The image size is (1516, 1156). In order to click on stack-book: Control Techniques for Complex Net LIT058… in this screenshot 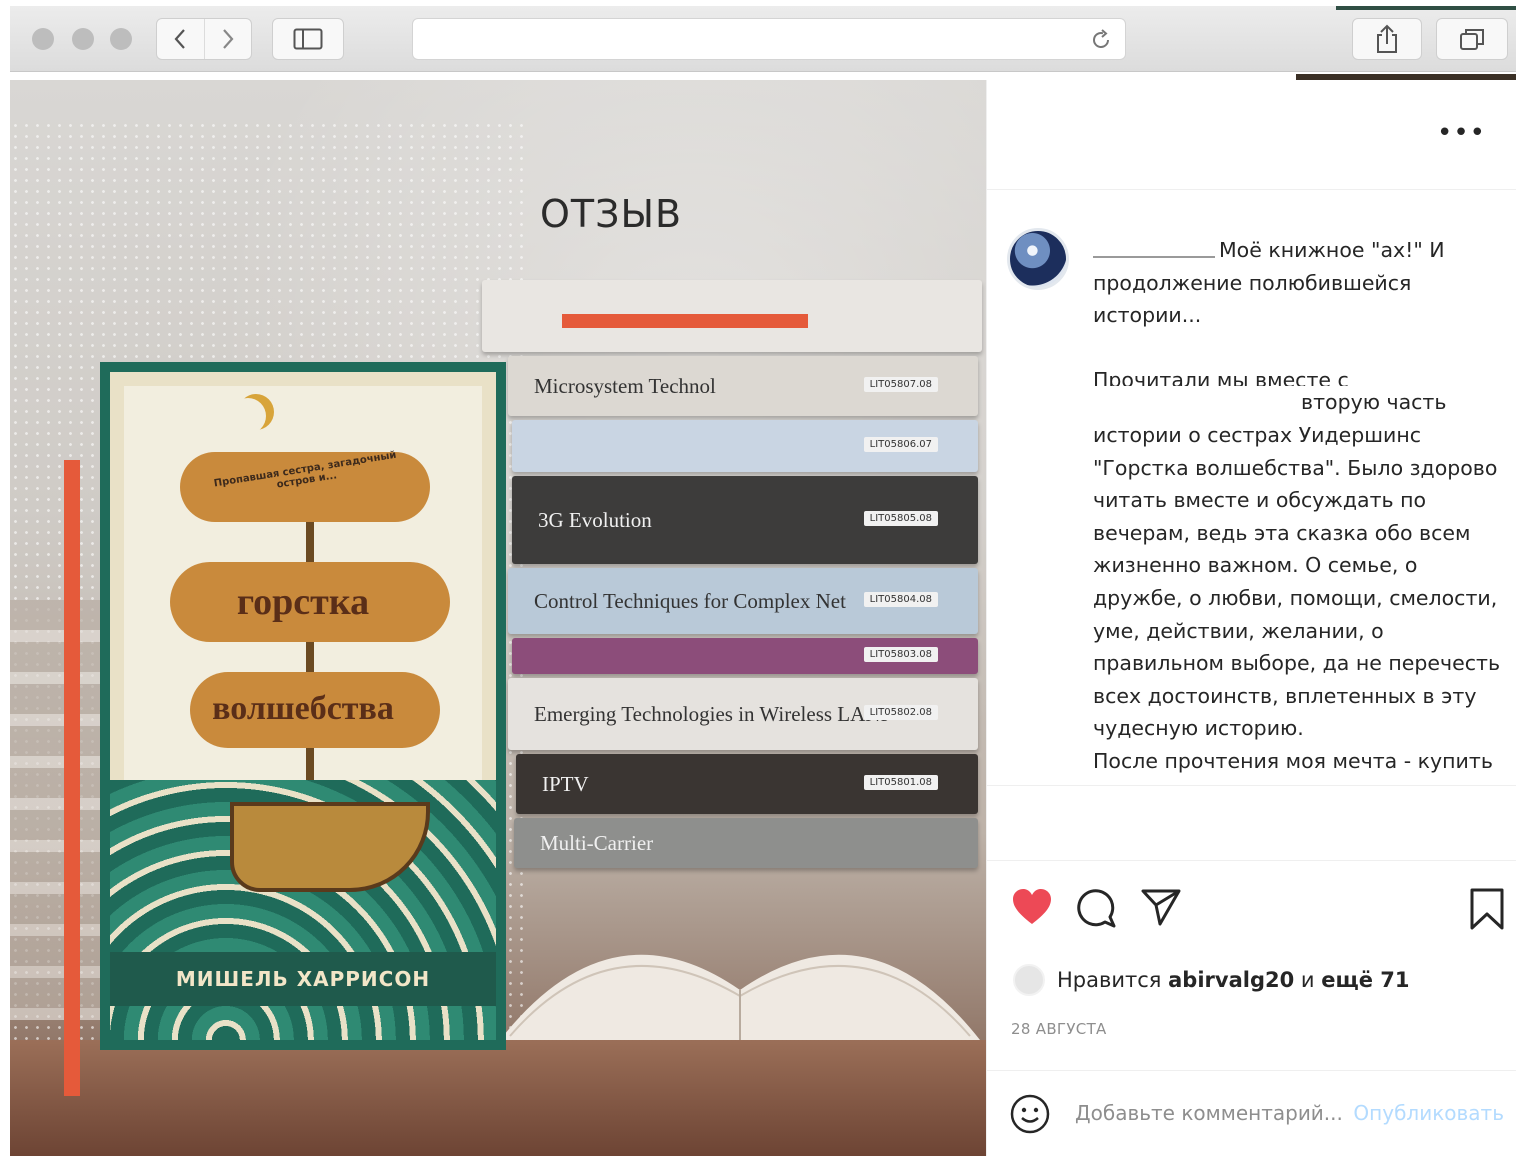, I will do `click(743, 601)`.